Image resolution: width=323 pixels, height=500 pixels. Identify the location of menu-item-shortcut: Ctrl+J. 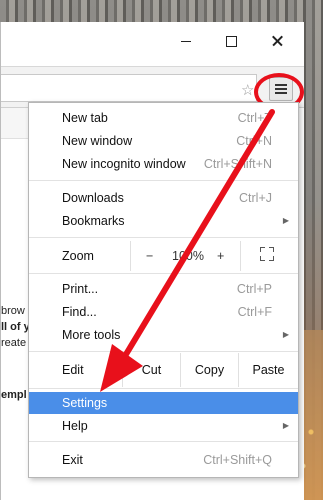
(255, 198).